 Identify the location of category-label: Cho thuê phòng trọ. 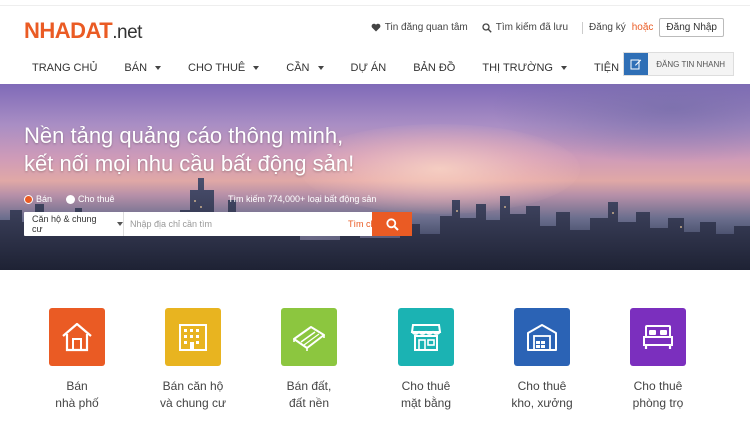
(658, 395).